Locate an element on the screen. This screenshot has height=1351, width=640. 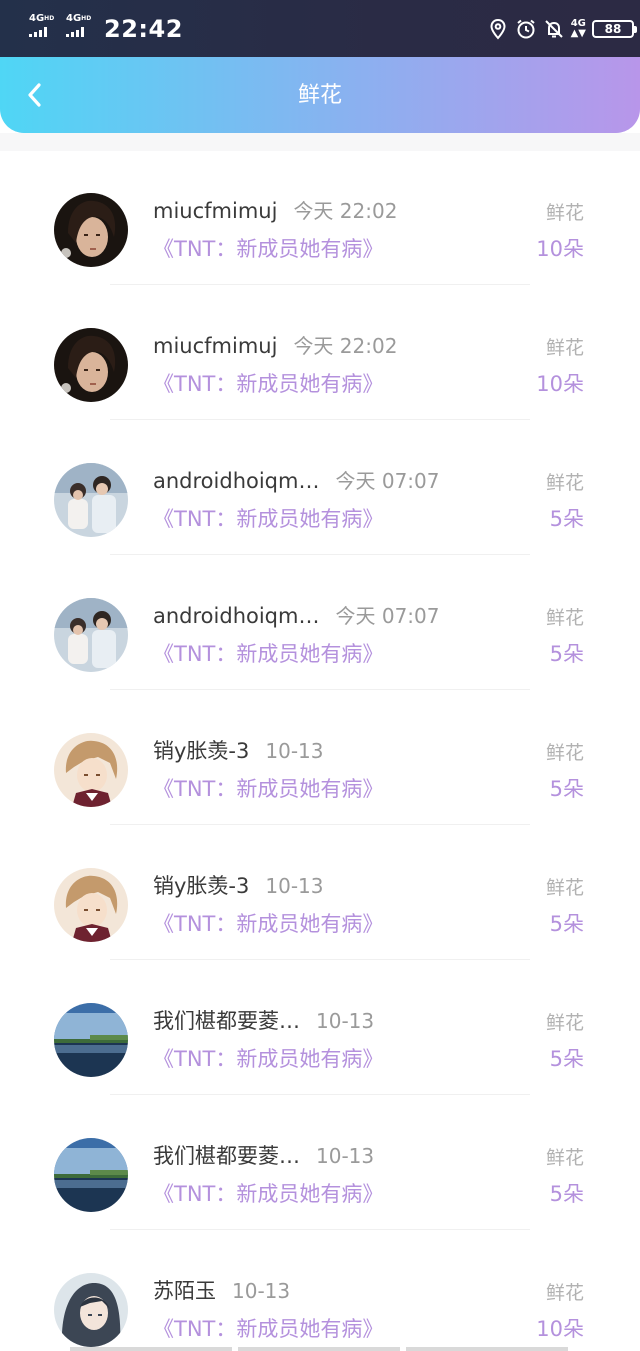
battery-icon: 88 is located at coordinates (614, 29).